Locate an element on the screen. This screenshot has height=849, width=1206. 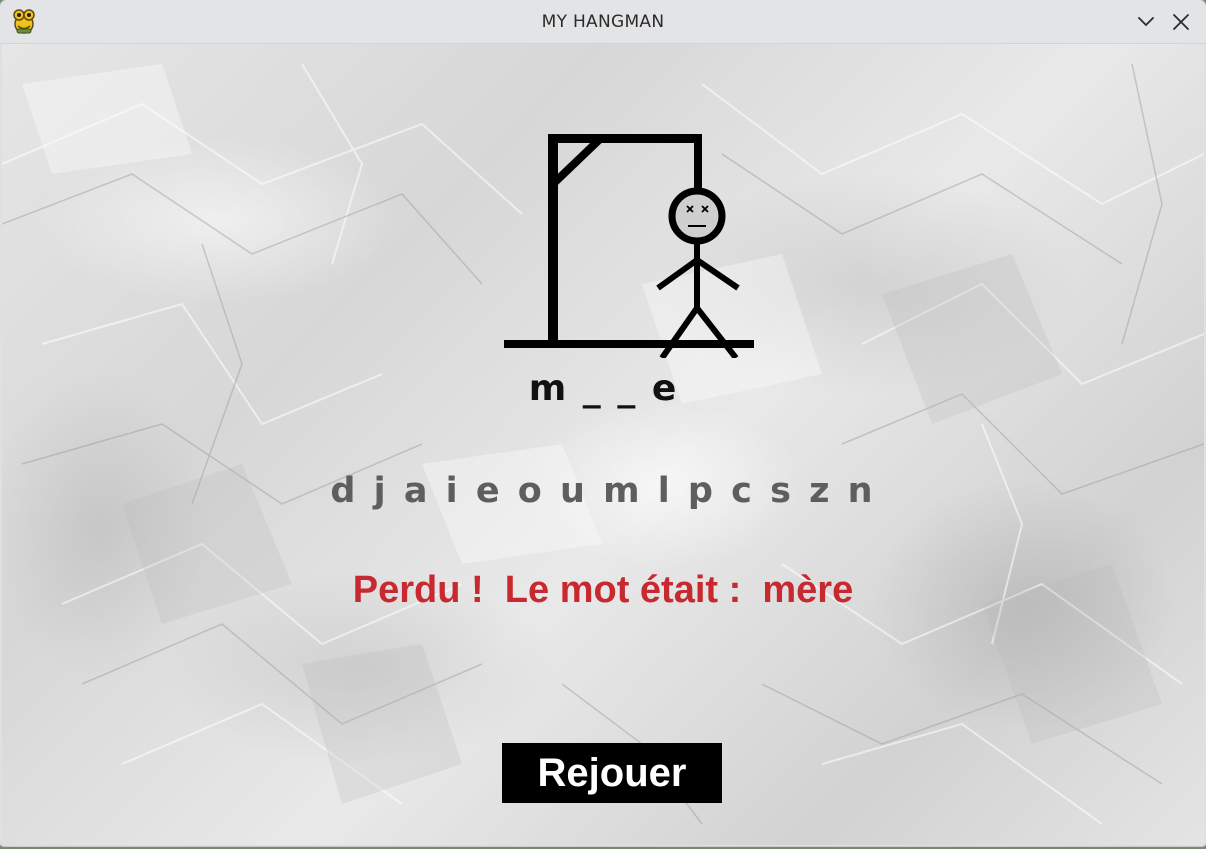
gallows-pole is located at coordinates (553, 240).